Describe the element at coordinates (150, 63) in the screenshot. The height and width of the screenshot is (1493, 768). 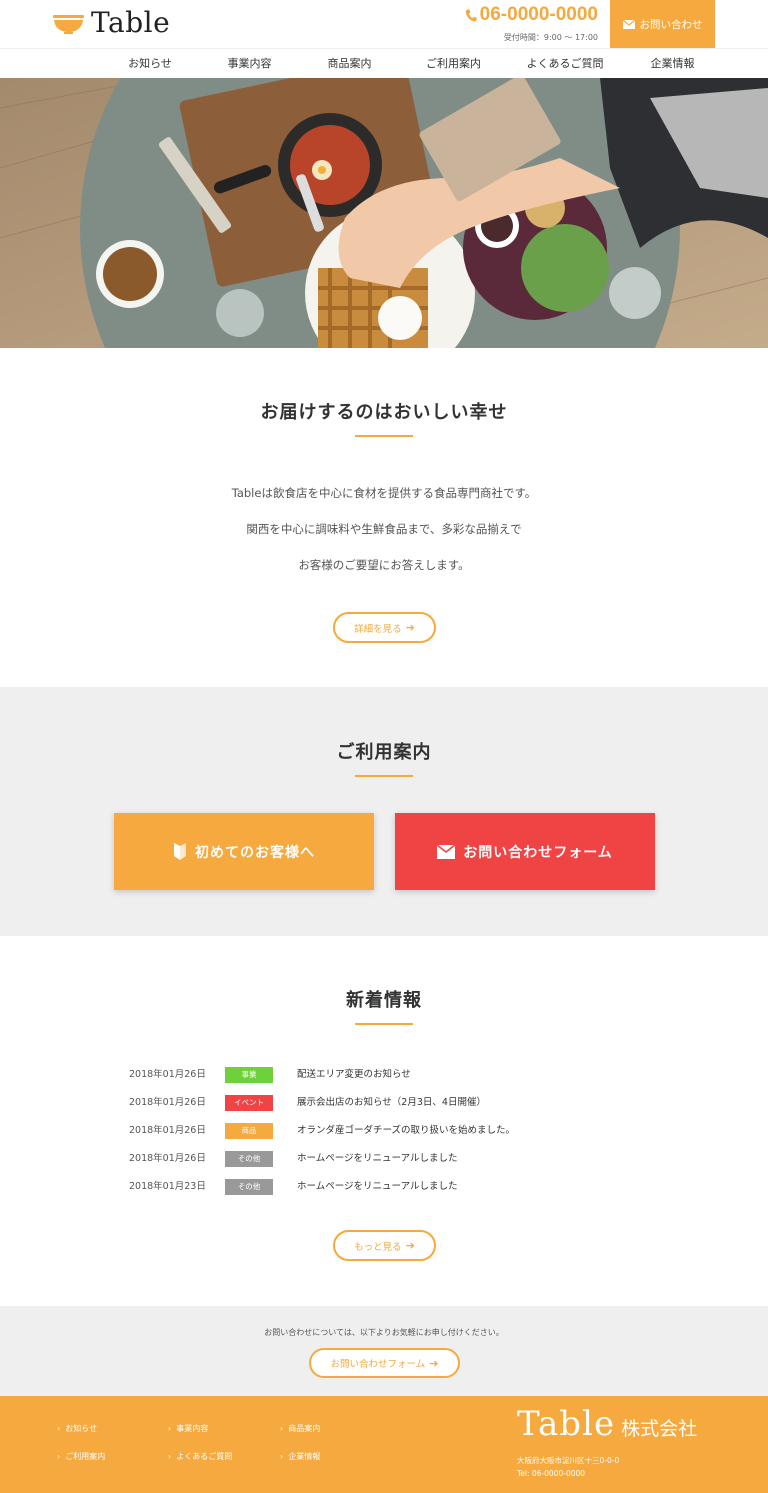
I see `nav-item-news: お知らせ` at that location.